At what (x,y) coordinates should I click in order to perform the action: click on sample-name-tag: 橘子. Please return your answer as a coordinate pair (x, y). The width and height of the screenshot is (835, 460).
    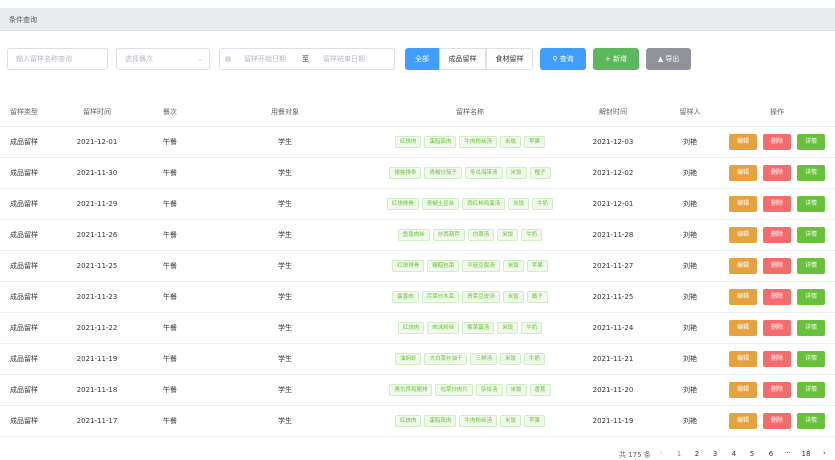
    Looking at the image, I should click on (537, 297).